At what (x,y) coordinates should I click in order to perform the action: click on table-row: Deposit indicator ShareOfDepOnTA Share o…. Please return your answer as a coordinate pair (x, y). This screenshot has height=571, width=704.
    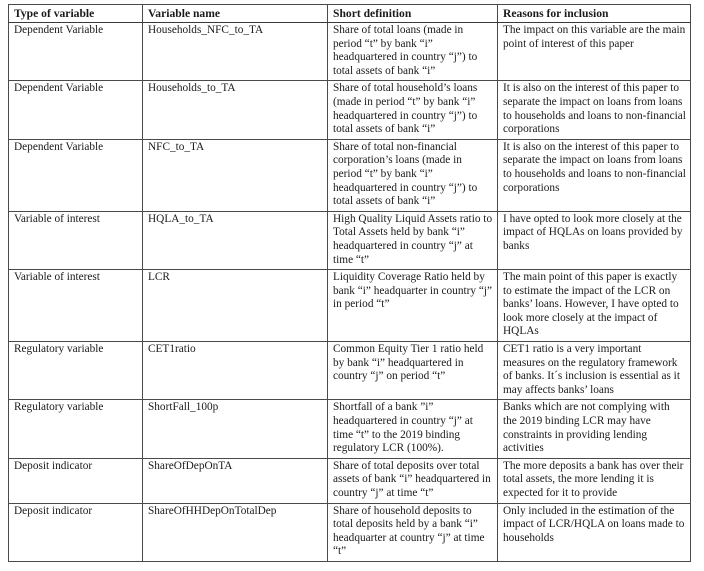
    Looking at the image, I should click on (349, 480).